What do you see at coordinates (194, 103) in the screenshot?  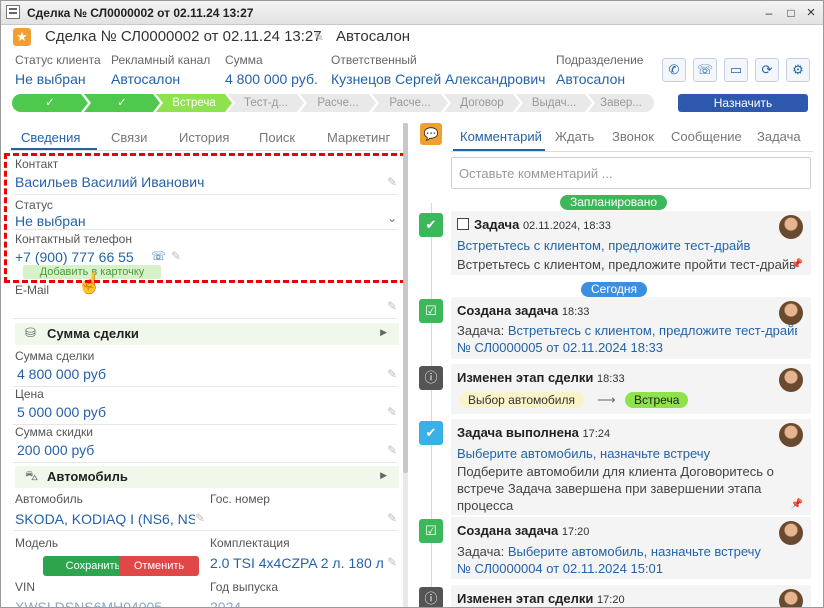 I see `stage-meeting: Встреча` at bounding box center [194, 103].